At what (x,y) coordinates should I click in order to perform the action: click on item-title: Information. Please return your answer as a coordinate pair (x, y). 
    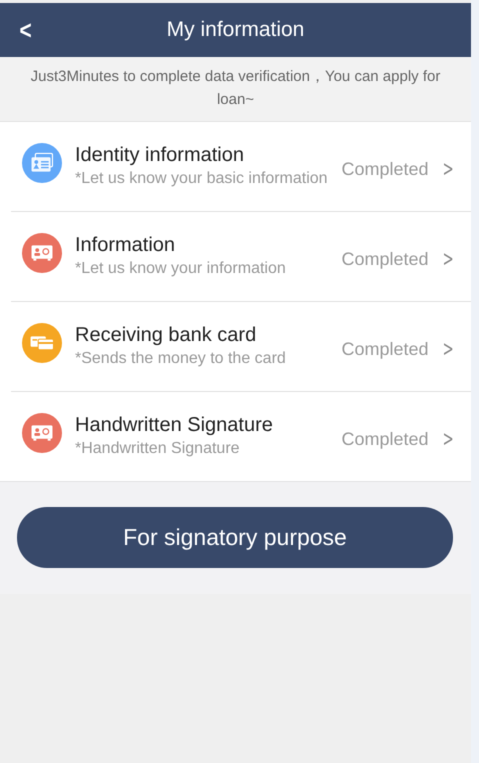
    Looking at the image, I should click on (125, 245).